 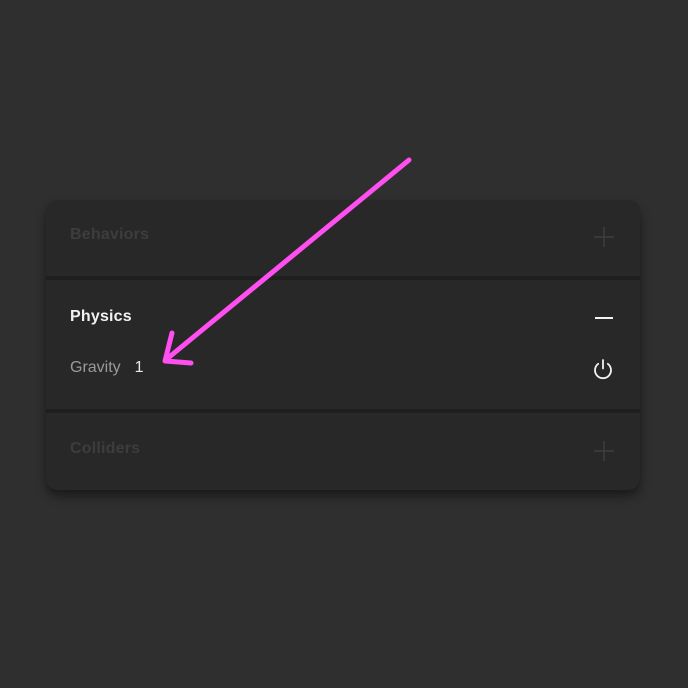 I want to click on section-colliders: Colliders, so click(x=343, y=451).